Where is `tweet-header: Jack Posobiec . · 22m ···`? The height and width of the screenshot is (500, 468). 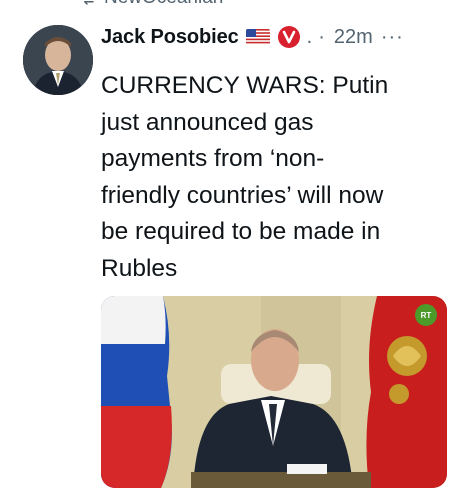
tweet-header: Jack Posobiec . · 22m ··· is located at coordinates (281, 37).